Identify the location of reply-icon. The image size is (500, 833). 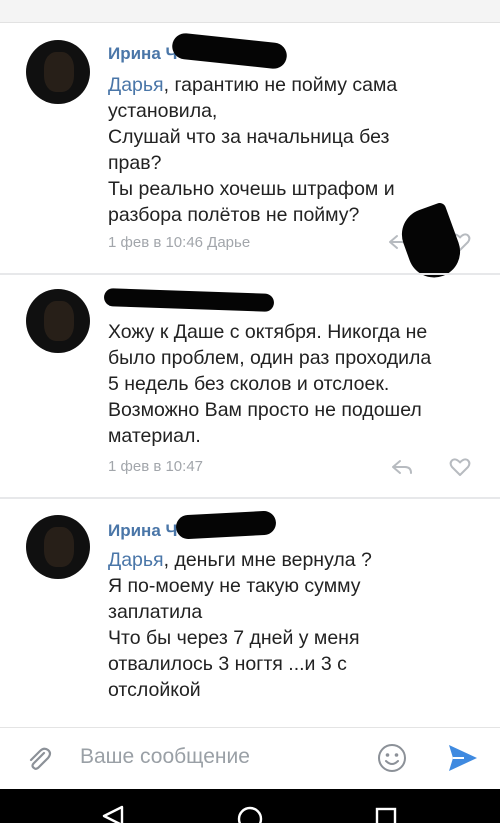
(402, 467).